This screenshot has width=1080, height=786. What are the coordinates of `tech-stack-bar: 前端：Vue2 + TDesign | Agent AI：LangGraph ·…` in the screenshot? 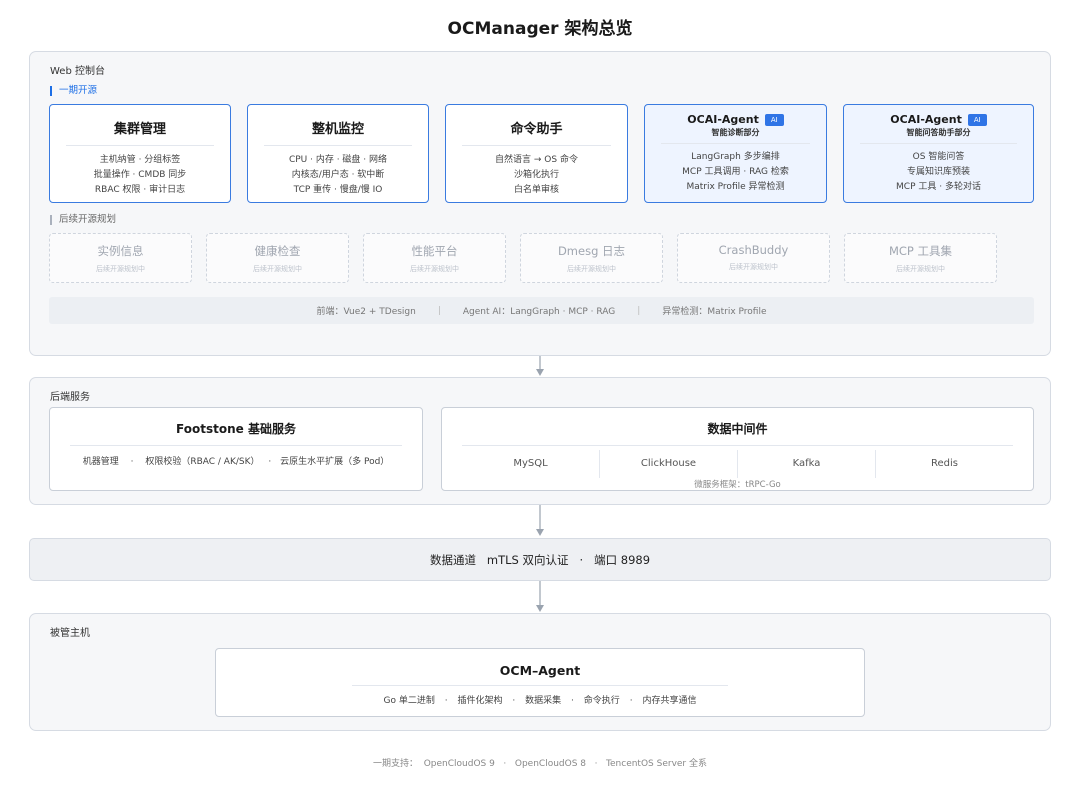 It's located at (541, 310).